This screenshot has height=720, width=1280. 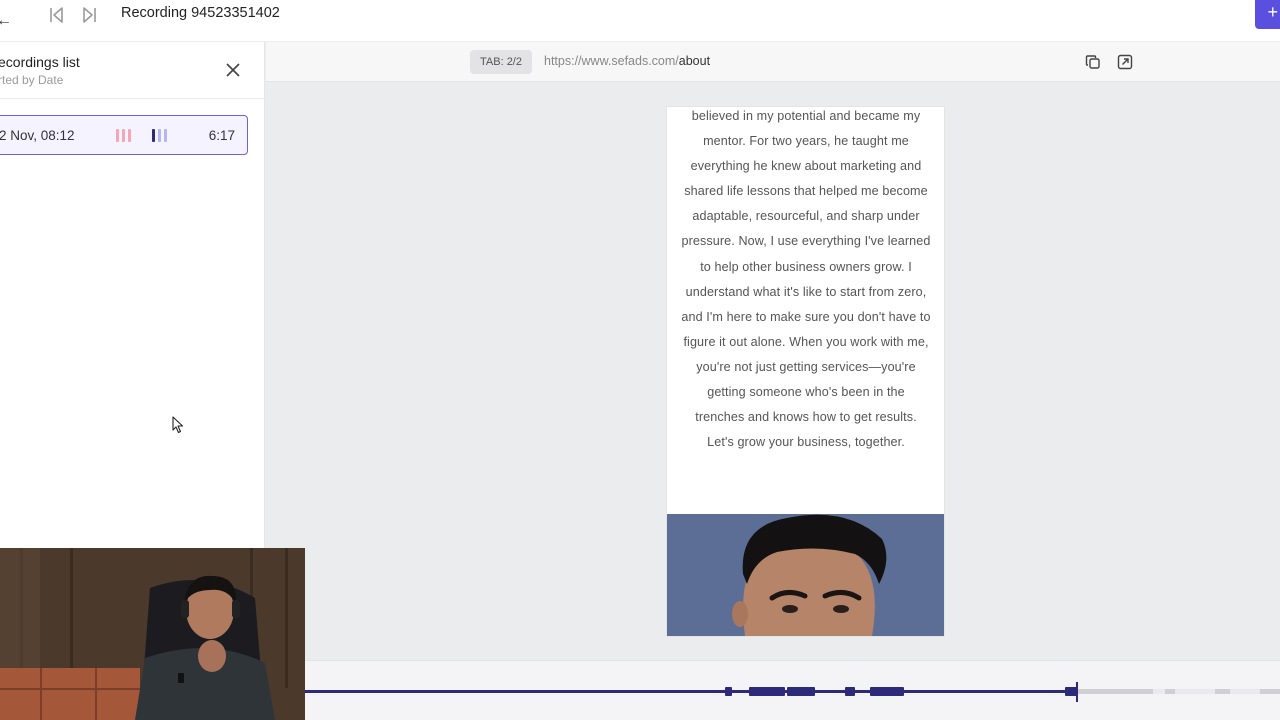 I want to click on profile-photo, so click(x=805, y=575).